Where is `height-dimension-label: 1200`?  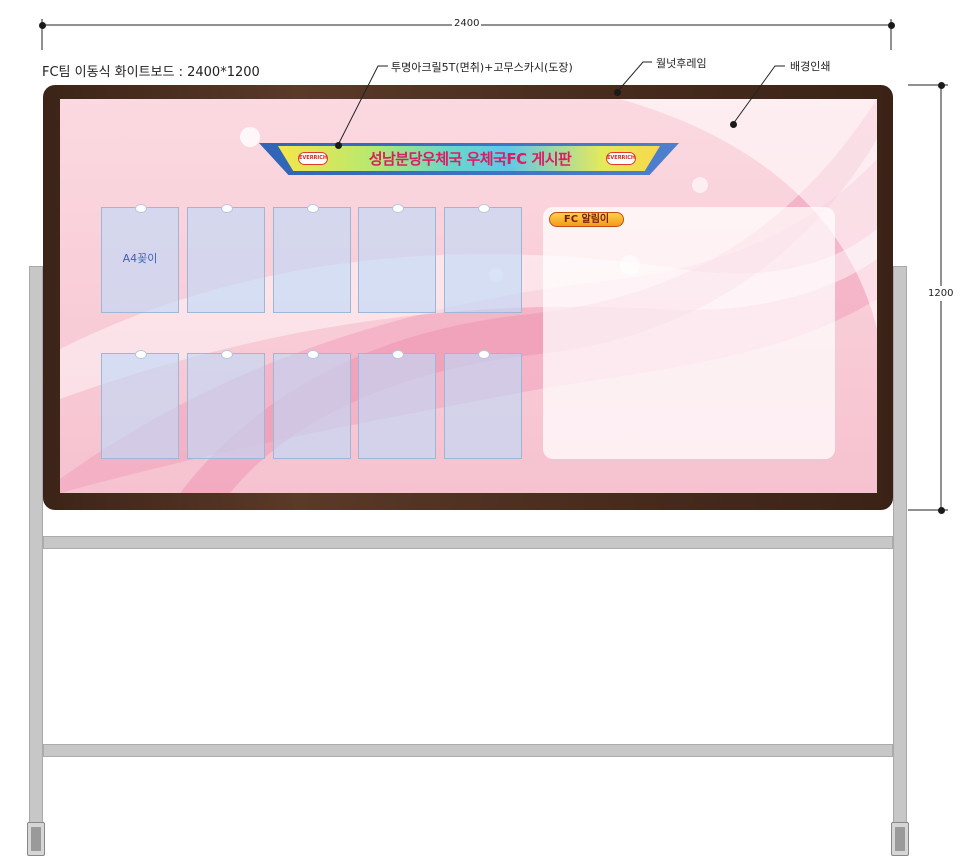
height-dimension-label: 1200 is located at coordinates (941, 293).